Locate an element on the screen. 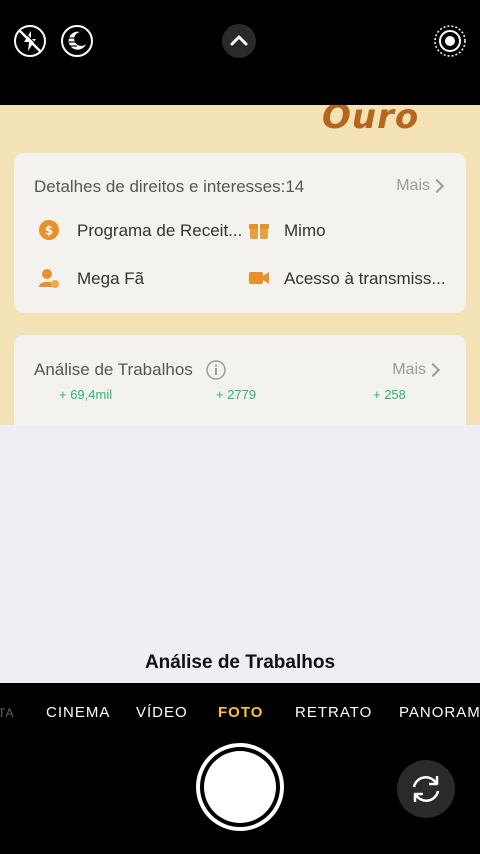 This screenshot has height=854, width=480. rights-more-link: Mais is located at coordinates (413, 186).